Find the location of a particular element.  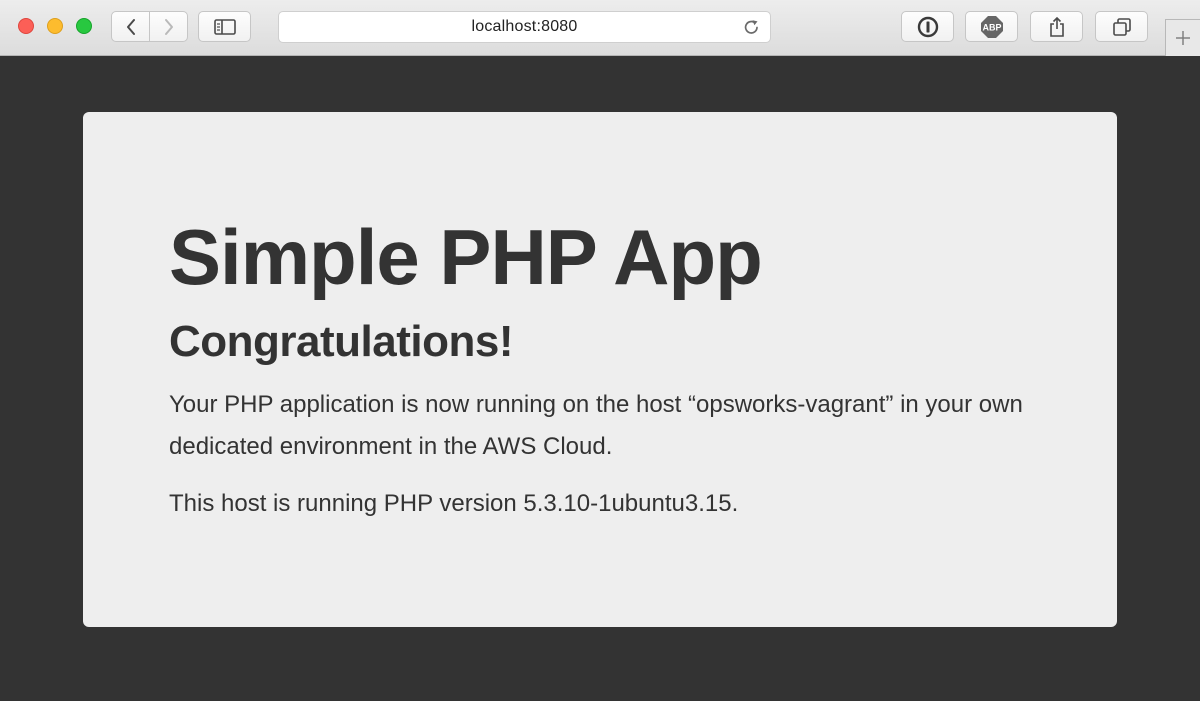

congratulations-heading: Congratulations! is located at coordinates (341, 341).